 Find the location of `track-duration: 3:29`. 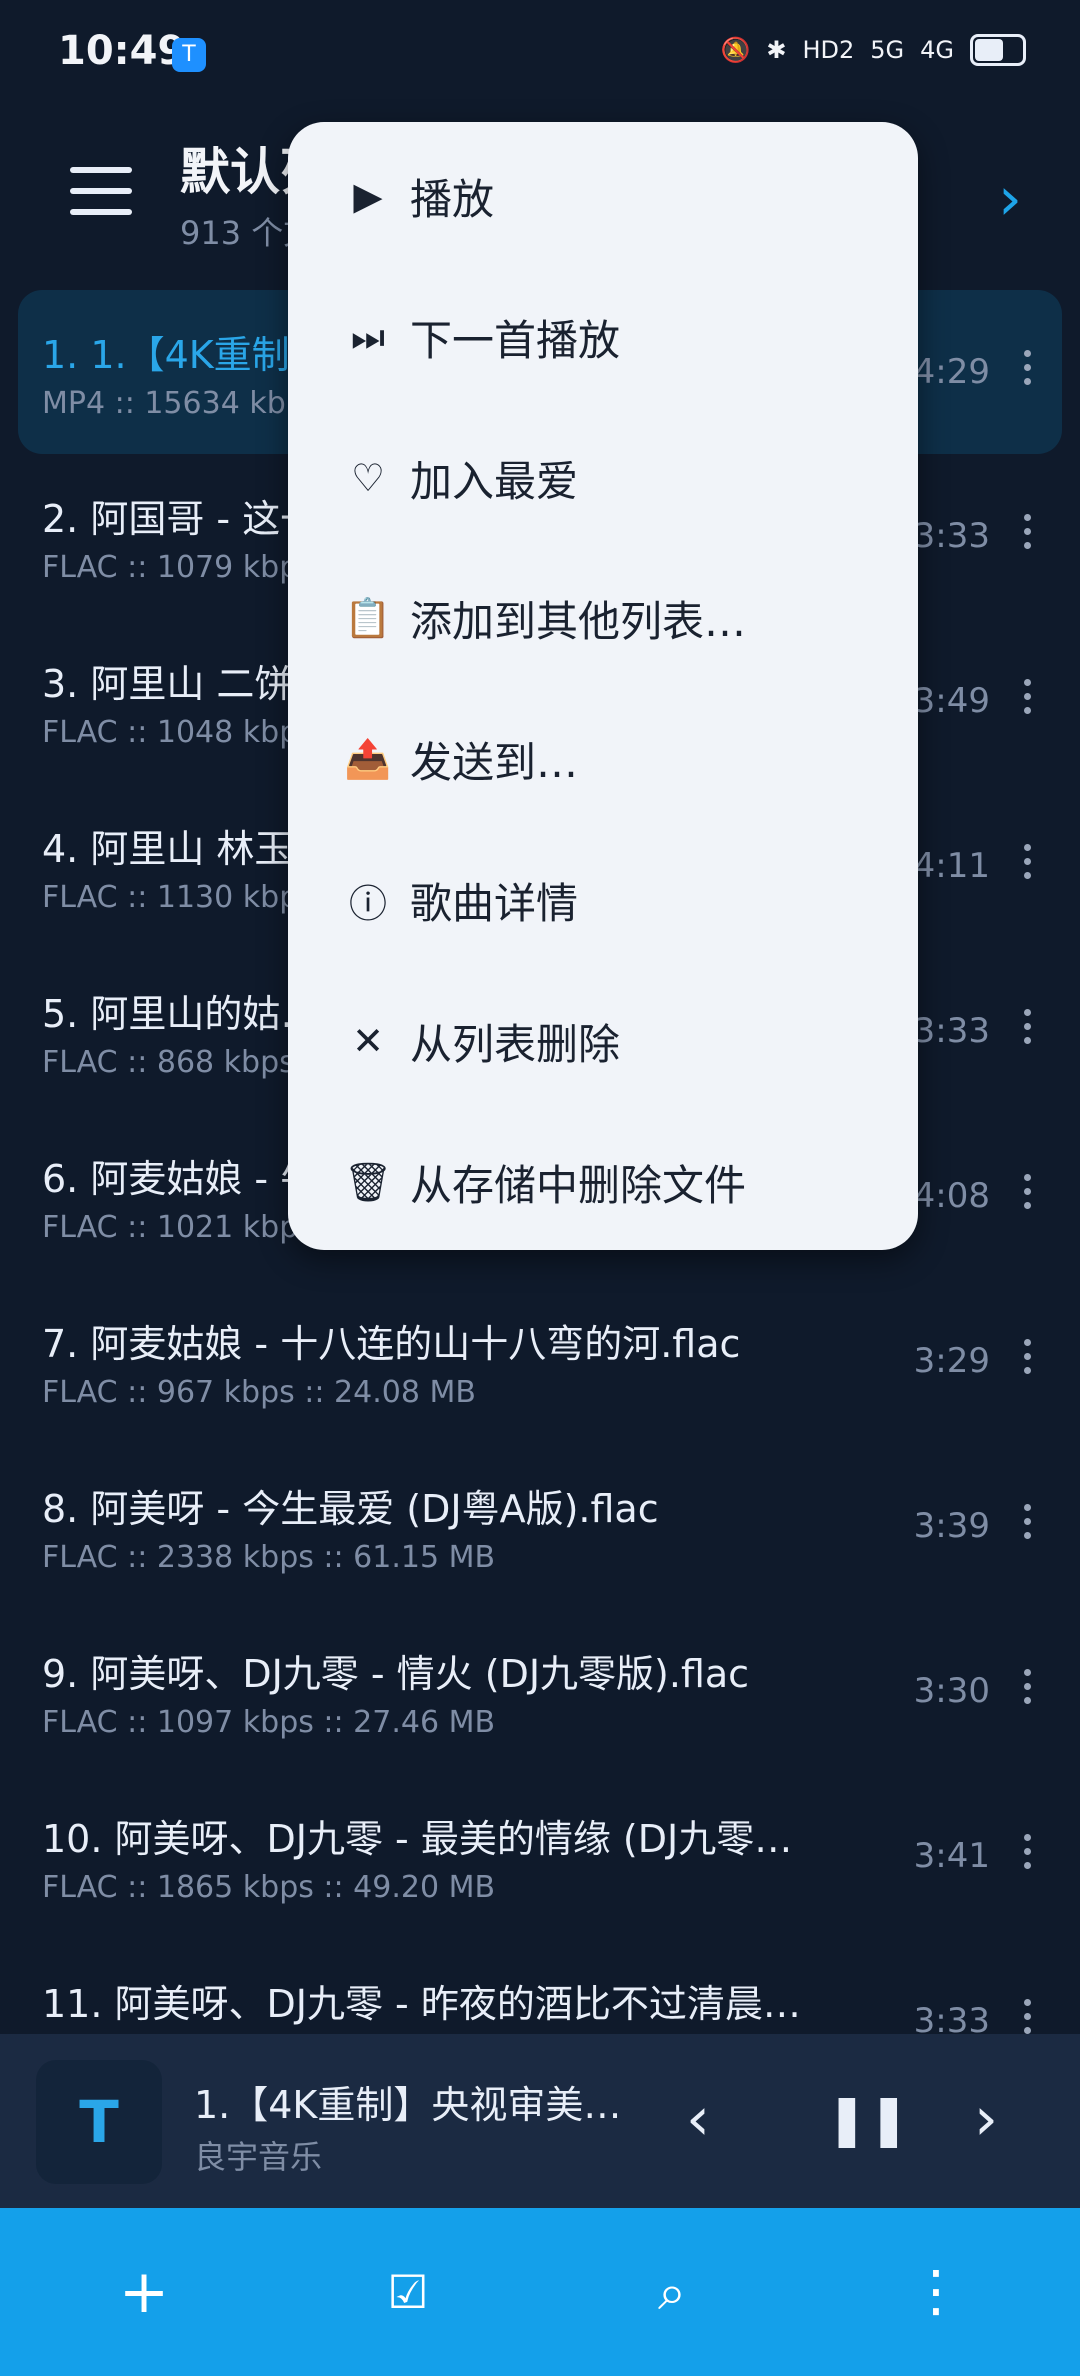

track-duration: 3:29 is located at coordinates (951, 1361).